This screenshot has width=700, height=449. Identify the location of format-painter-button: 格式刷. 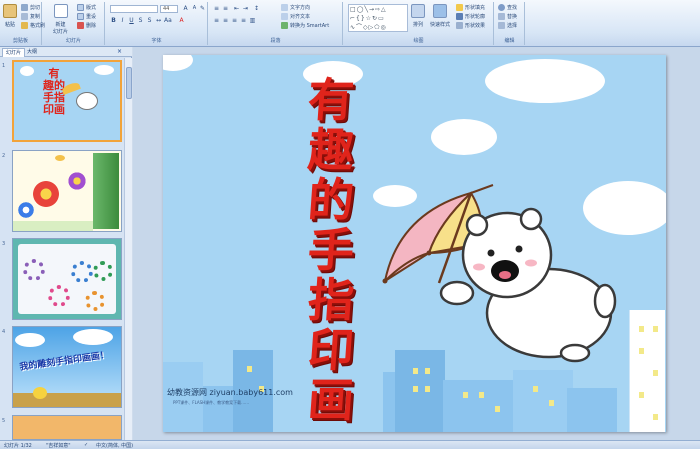
(33, 25).